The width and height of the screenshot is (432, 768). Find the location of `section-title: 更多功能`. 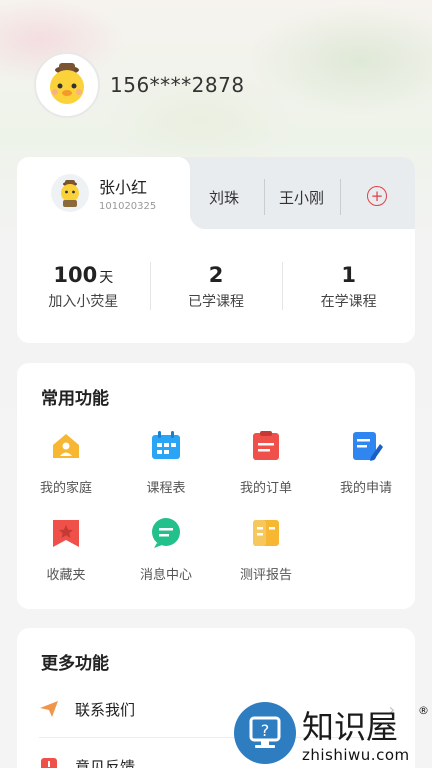

section-title: 更多功能 is located at coordinates (75, 664).